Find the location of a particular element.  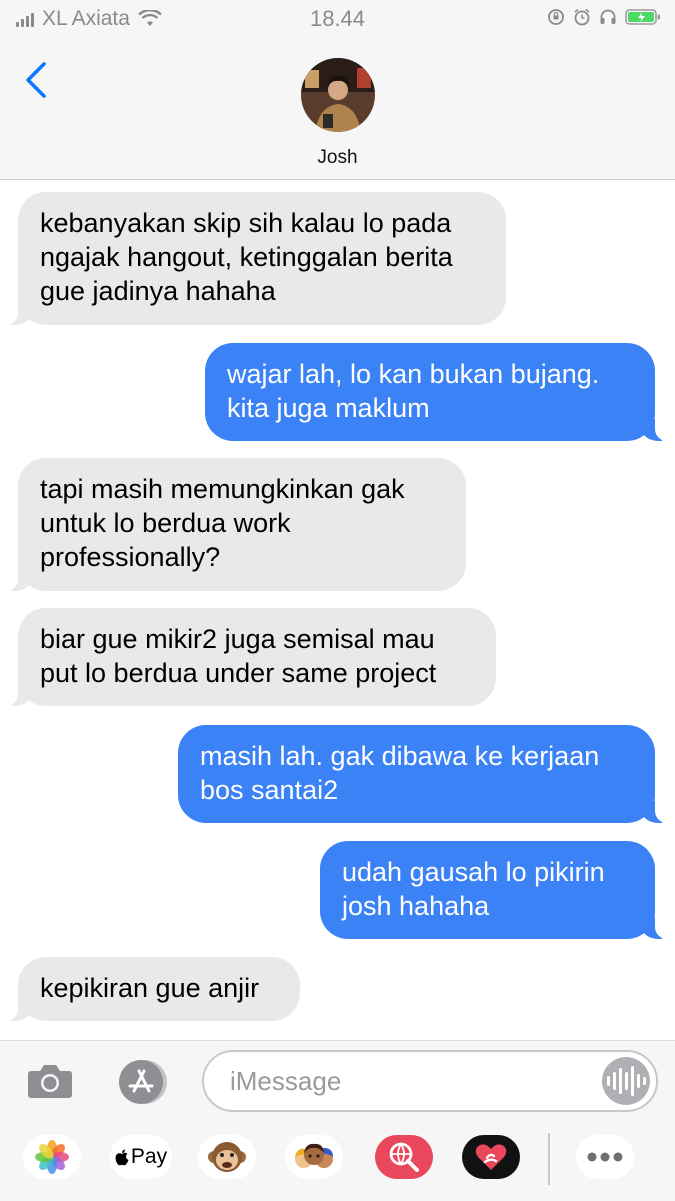

app-store-icon is located at coordinates (143, 1082).